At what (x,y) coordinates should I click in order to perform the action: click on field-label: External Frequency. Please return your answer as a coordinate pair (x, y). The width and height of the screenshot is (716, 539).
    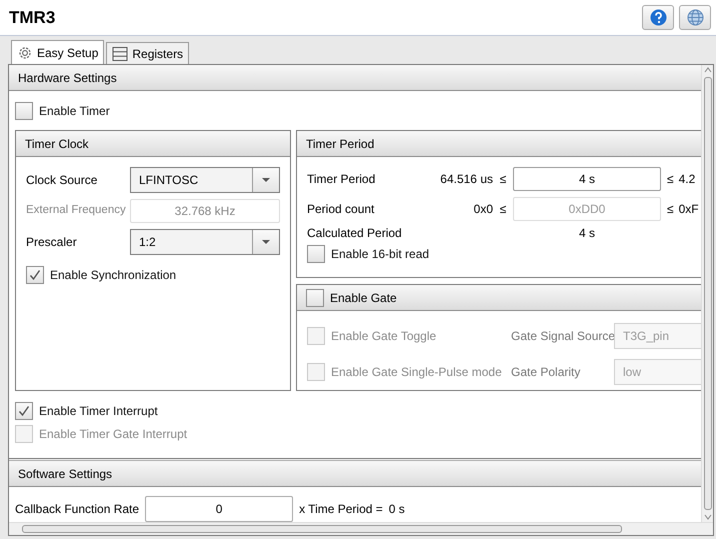
    Looking at the image, I should click on (76, 210).